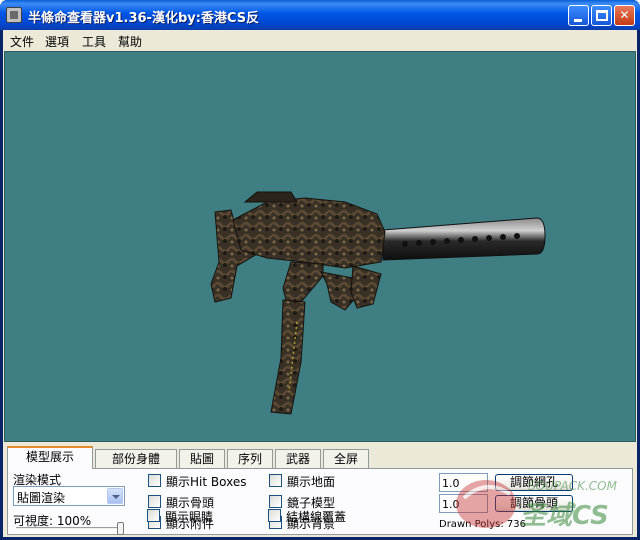 The height and width of the screenshot is (540, 640). I want to click on visibility-slider-thumb, so click(120, 528).